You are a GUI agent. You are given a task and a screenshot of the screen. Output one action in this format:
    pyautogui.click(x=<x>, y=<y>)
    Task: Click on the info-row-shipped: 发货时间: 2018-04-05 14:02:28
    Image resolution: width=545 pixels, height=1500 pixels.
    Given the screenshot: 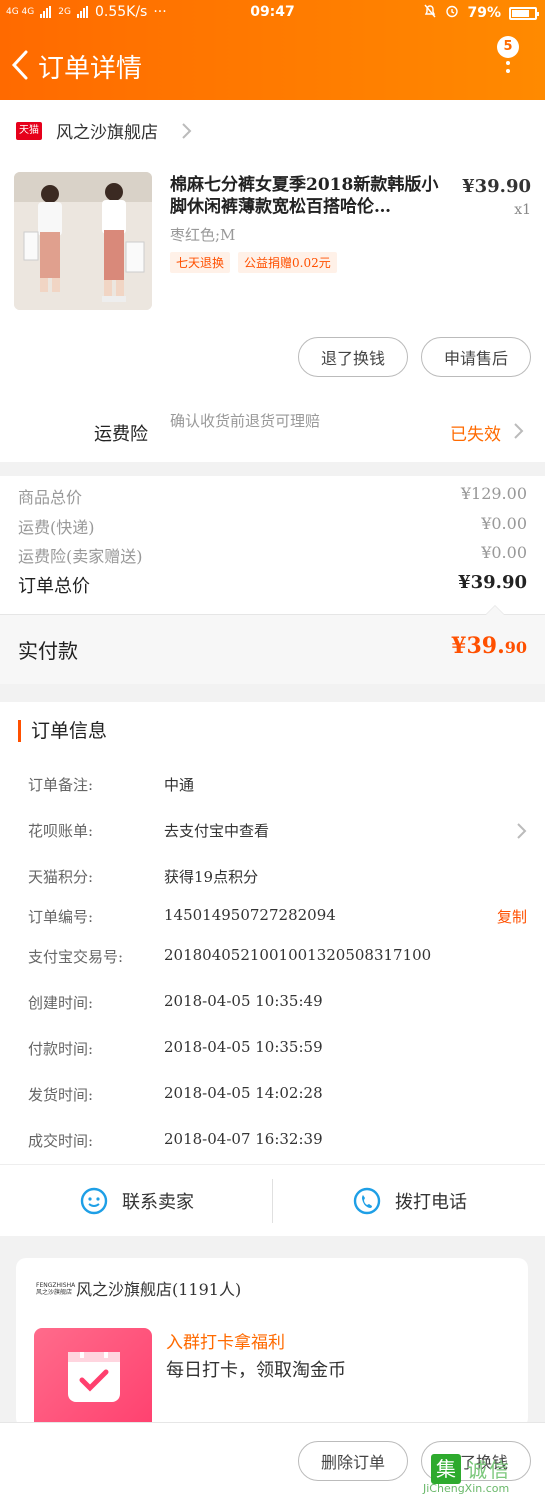 What is the action you would take?
    pyautogui.click(x=277, y=1099)
    